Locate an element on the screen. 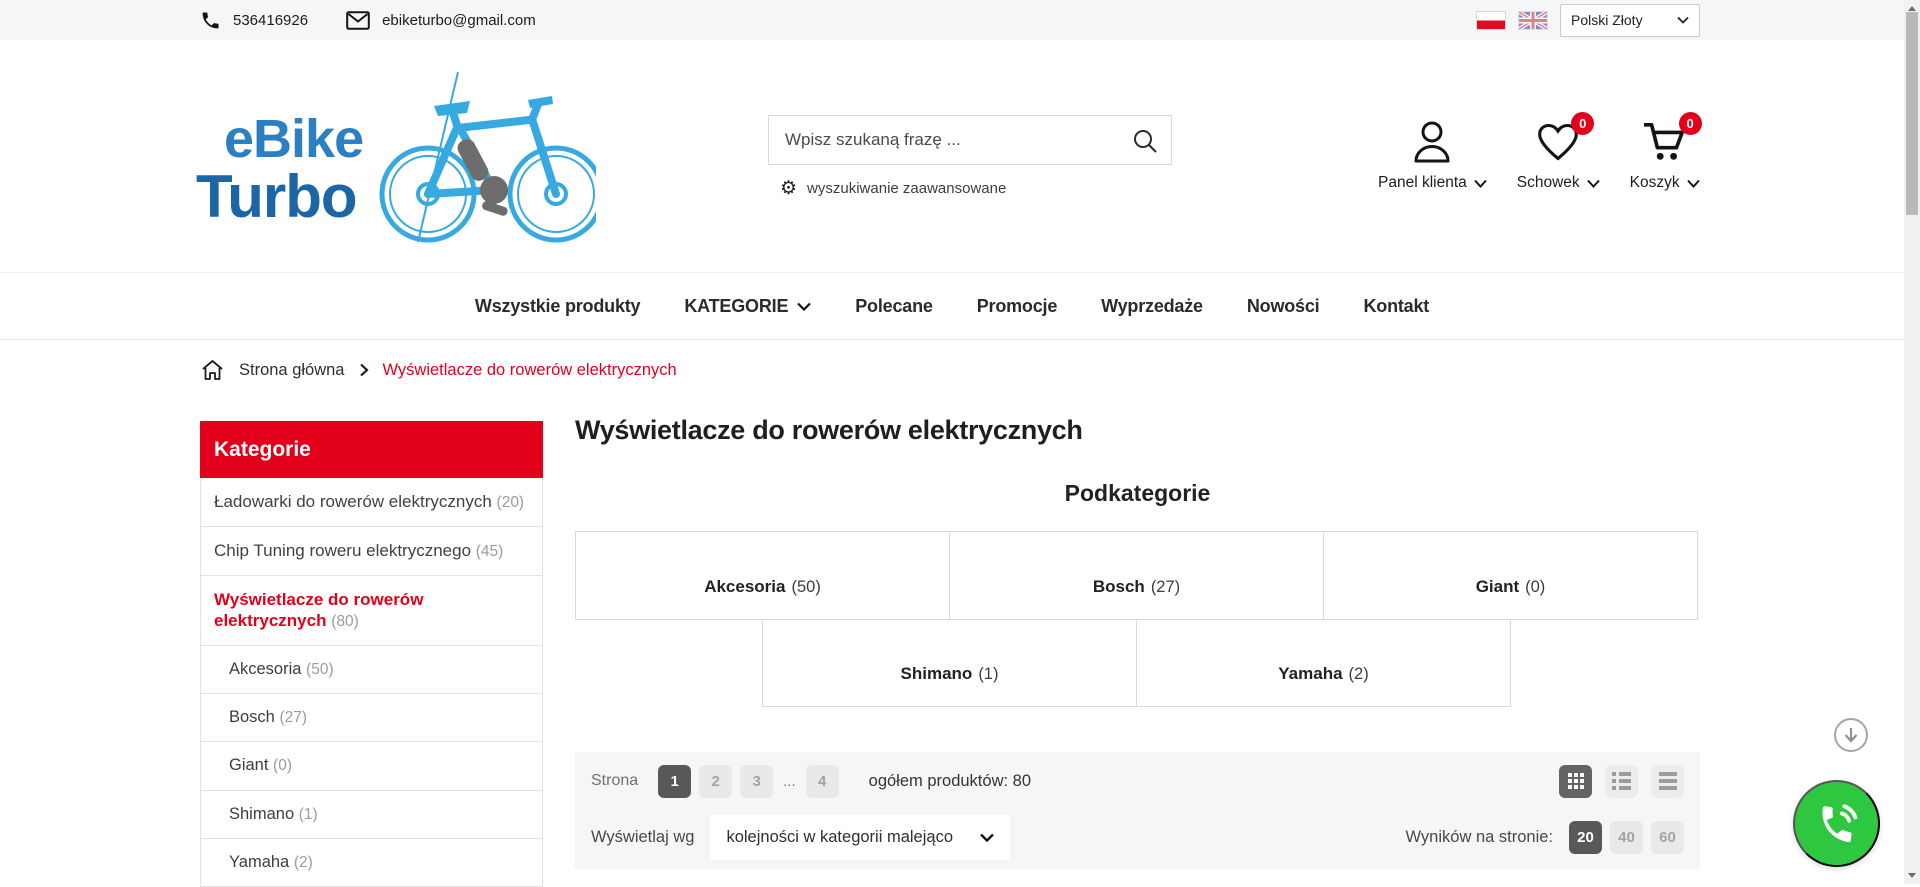  page-button-3: 3 is located at coordinates (757, 781).